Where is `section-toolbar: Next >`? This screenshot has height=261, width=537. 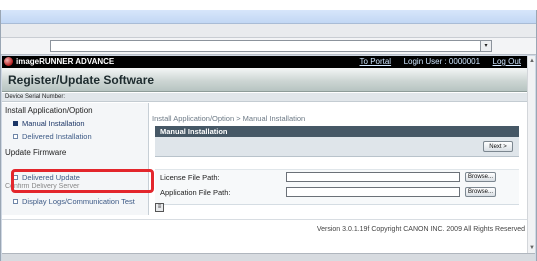
section-toolbar: Next > is located at coordinates (337, 147).